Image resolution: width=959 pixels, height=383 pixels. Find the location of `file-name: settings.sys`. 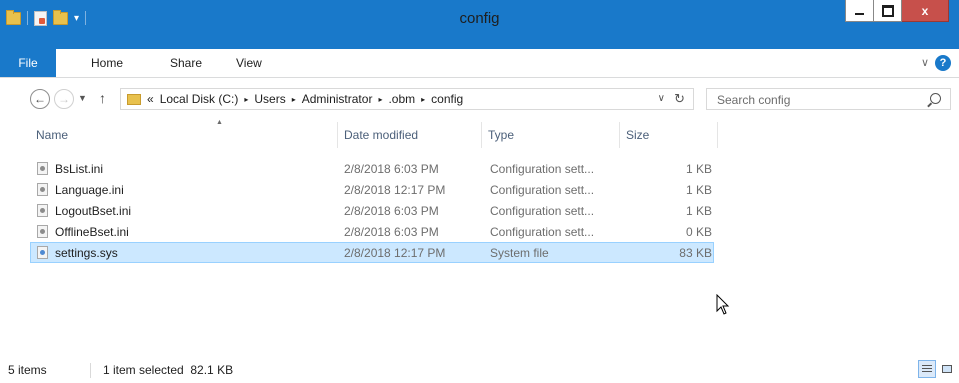

file-name: settings.sys is located at coordinates (86, 252).